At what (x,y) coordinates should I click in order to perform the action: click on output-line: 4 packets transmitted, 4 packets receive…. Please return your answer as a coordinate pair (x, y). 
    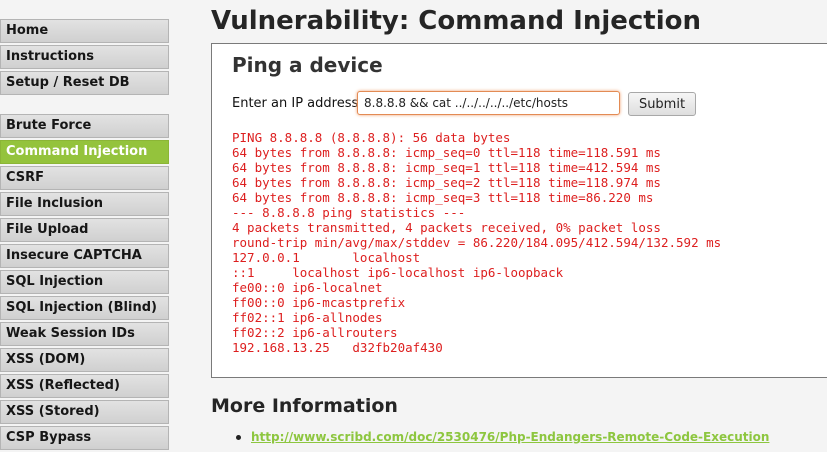
    Looking at the image, I should click on (446, 227).